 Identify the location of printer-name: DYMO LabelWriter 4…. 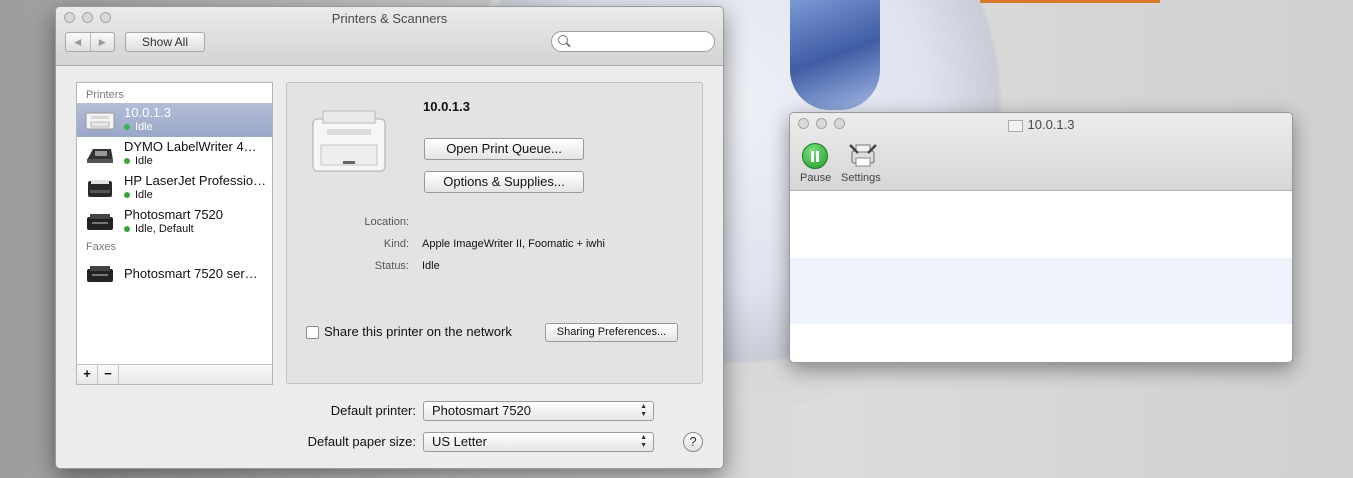
(190, 146).